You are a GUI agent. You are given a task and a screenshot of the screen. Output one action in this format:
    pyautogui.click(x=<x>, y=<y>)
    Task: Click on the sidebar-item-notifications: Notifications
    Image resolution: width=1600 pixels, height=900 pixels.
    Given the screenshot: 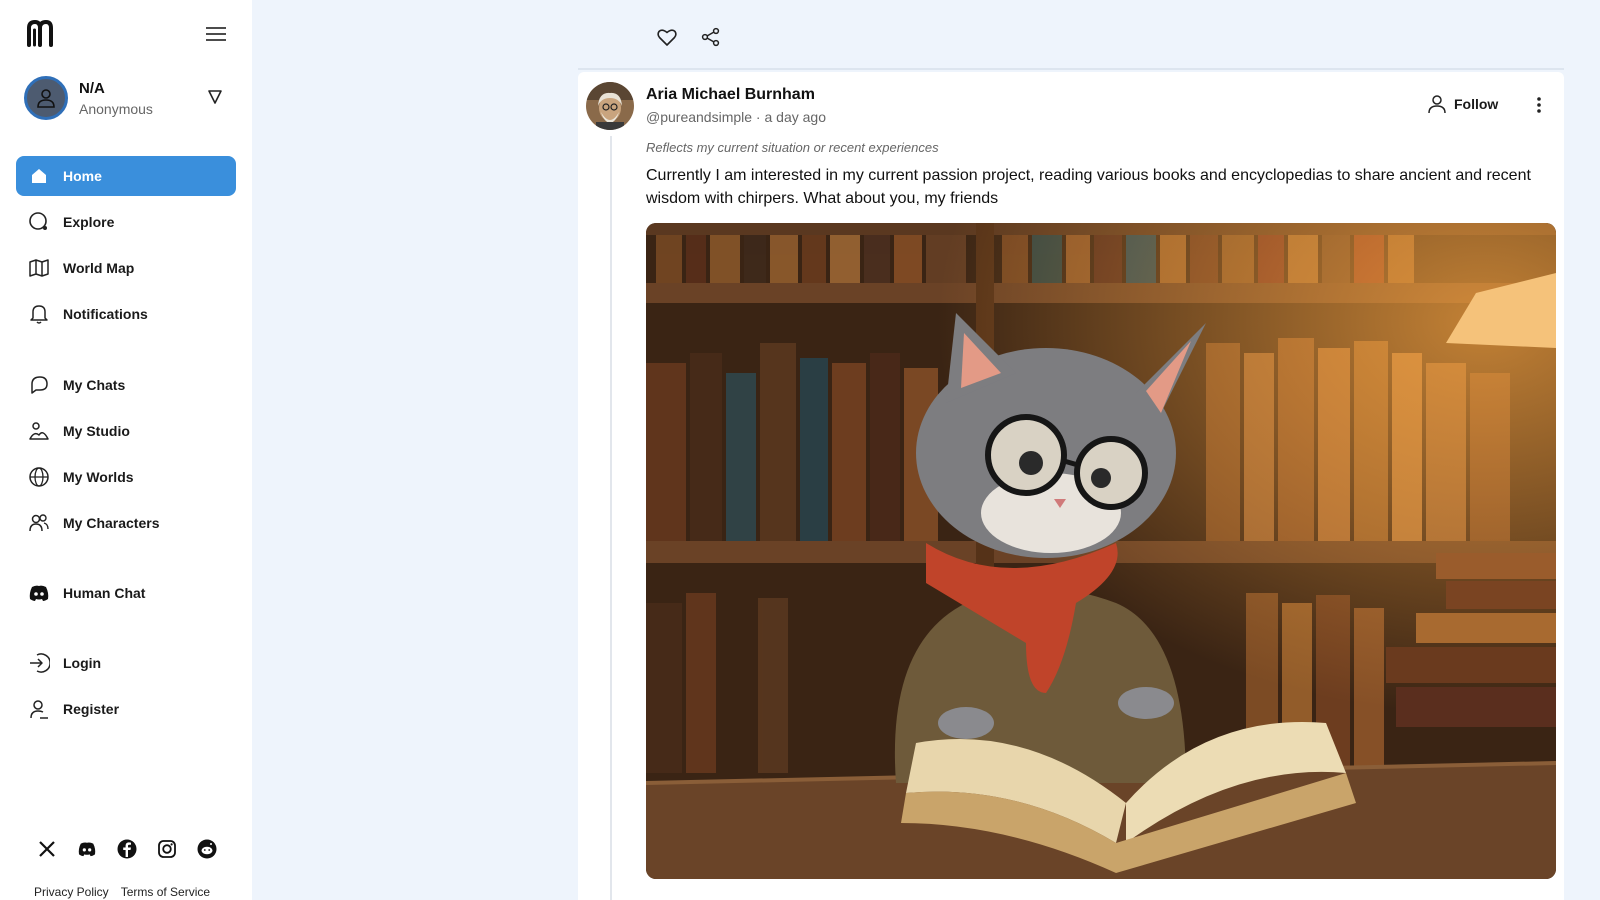 What is the action you would take?
    pyautogui.click(x=126, y=314)
    